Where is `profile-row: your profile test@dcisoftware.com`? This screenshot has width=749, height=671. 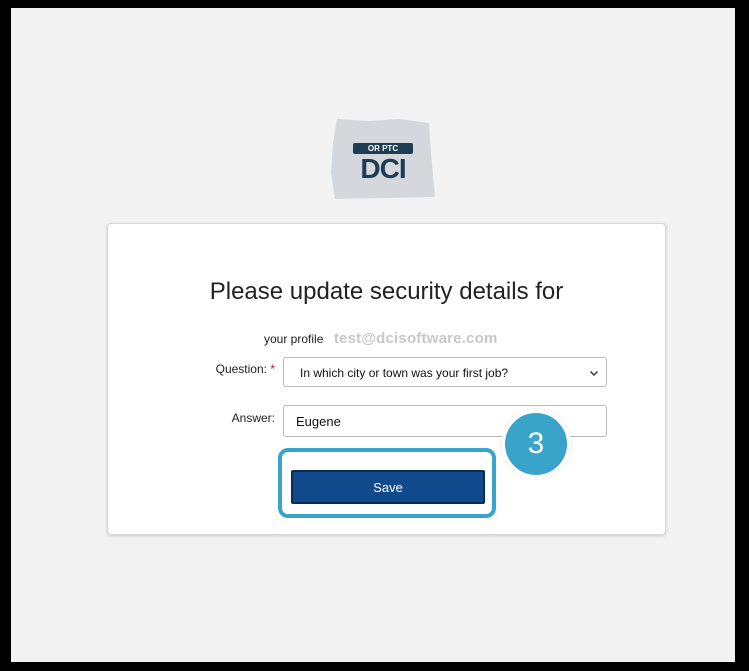
profile-row: your profile test@dcisoftware.com is located at coordinates (381, 342).